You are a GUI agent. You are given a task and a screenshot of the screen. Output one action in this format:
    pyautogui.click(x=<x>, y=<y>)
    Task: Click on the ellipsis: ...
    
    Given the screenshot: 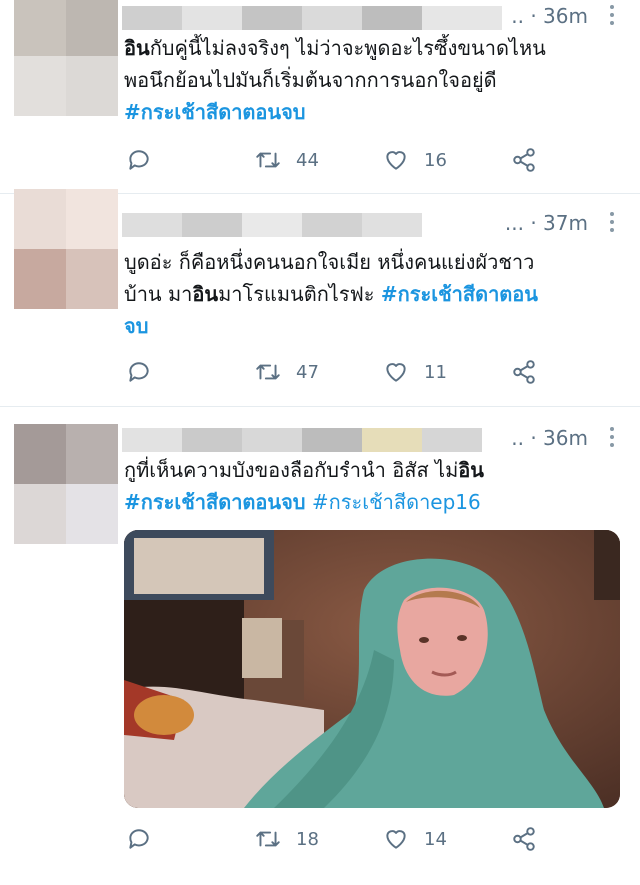 What is the action you would take?
    pyautogui.click(x=514, y=223)
    